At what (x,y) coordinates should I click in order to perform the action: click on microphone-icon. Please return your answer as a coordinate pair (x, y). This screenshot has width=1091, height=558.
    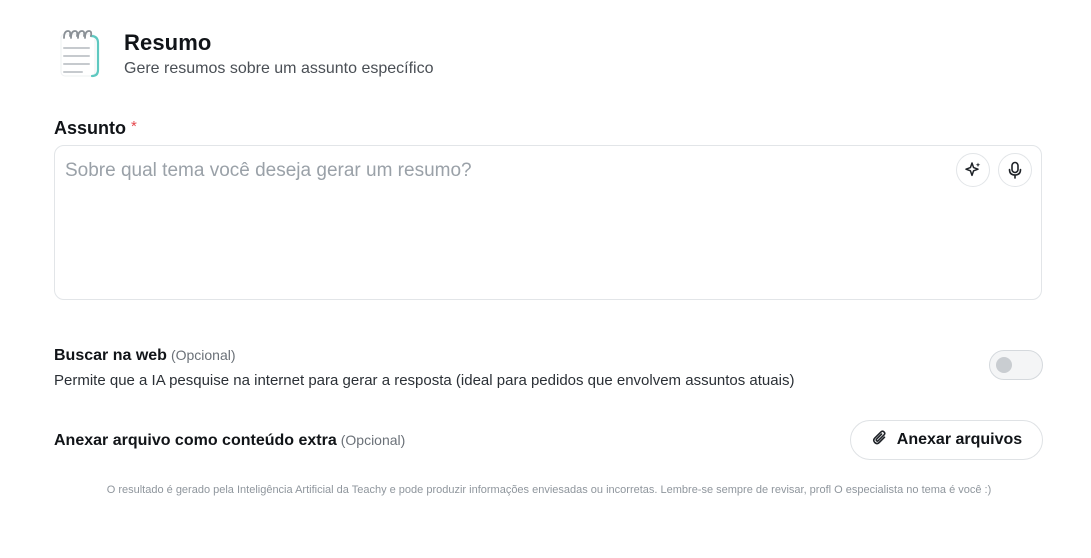
    Looking at the image, I should click on (1015, 170).